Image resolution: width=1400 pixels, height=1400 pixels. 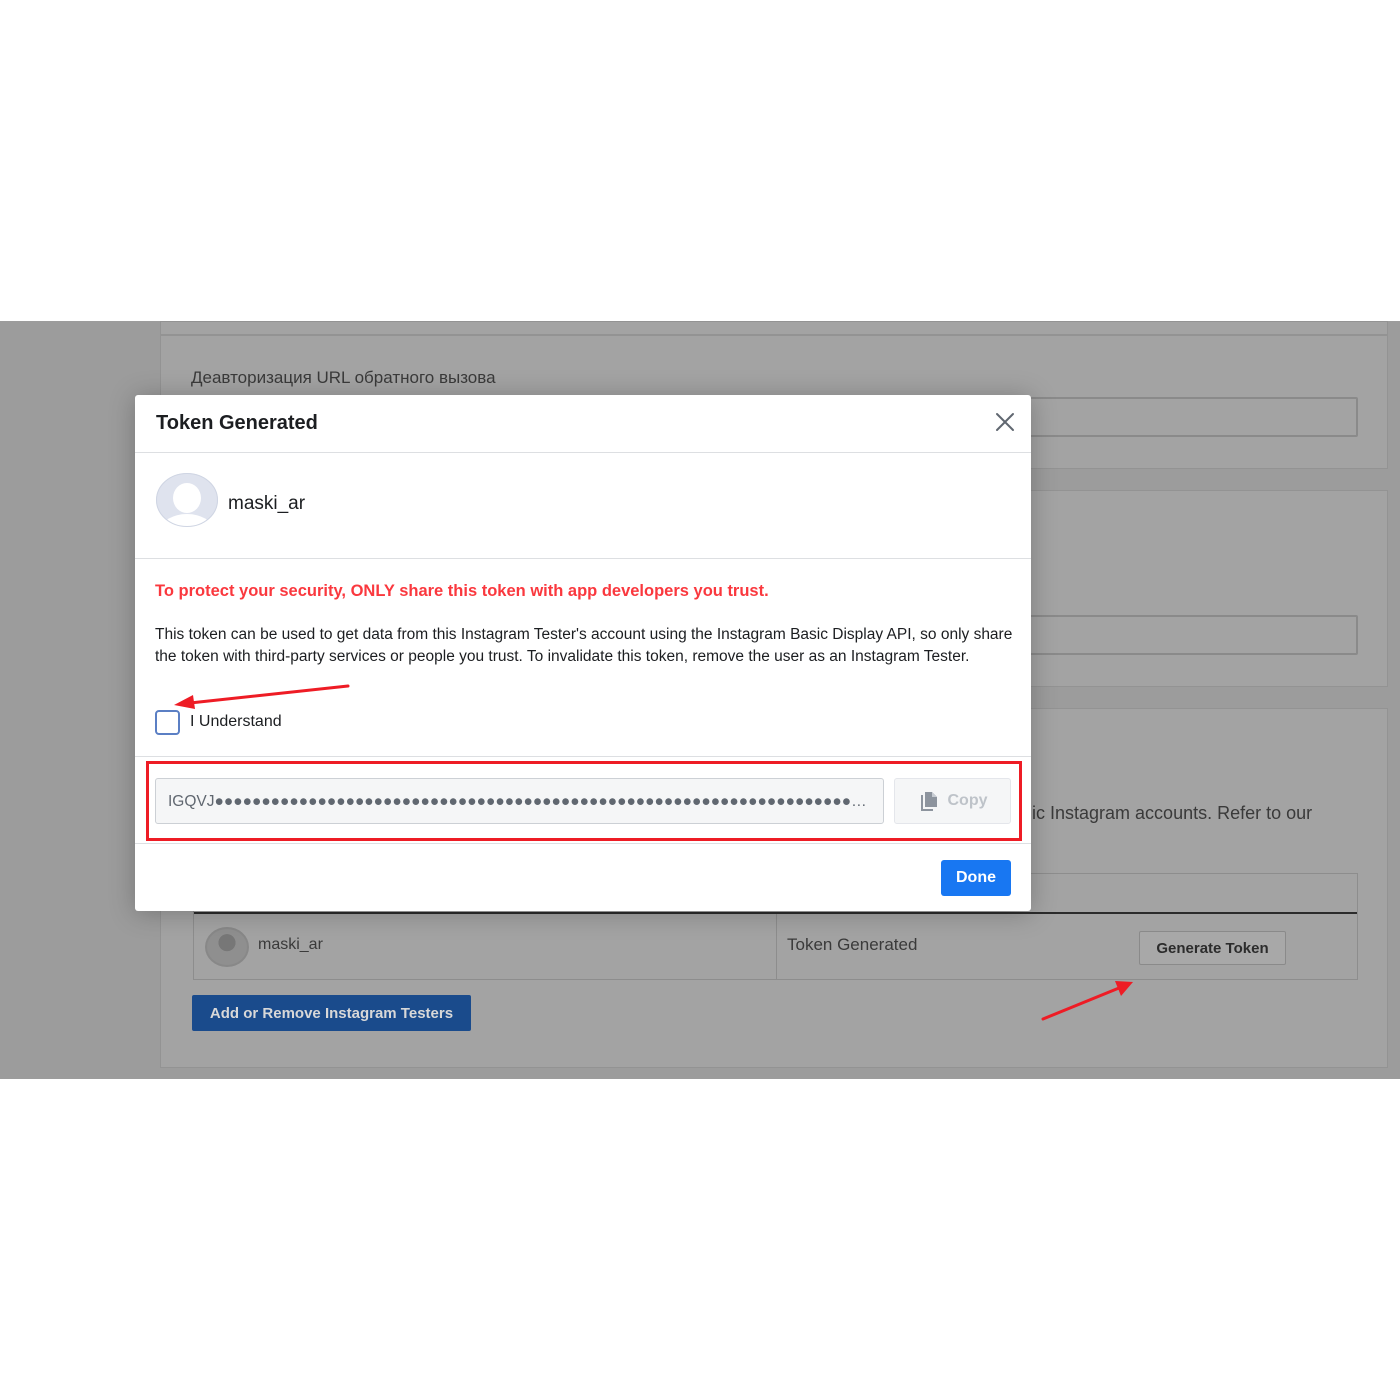 What do you see at coordinates (343, 377) in the screenshot?
I see `bg-deauth-label: Деавторизация URL обратного вызова` at bounding box center [343, 377].